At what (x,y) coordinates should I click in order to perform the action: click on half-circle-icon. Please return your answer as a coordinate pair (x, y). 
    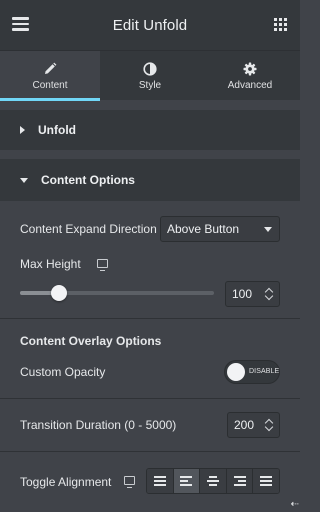
    Looking at the image, I should click on (150, 69).